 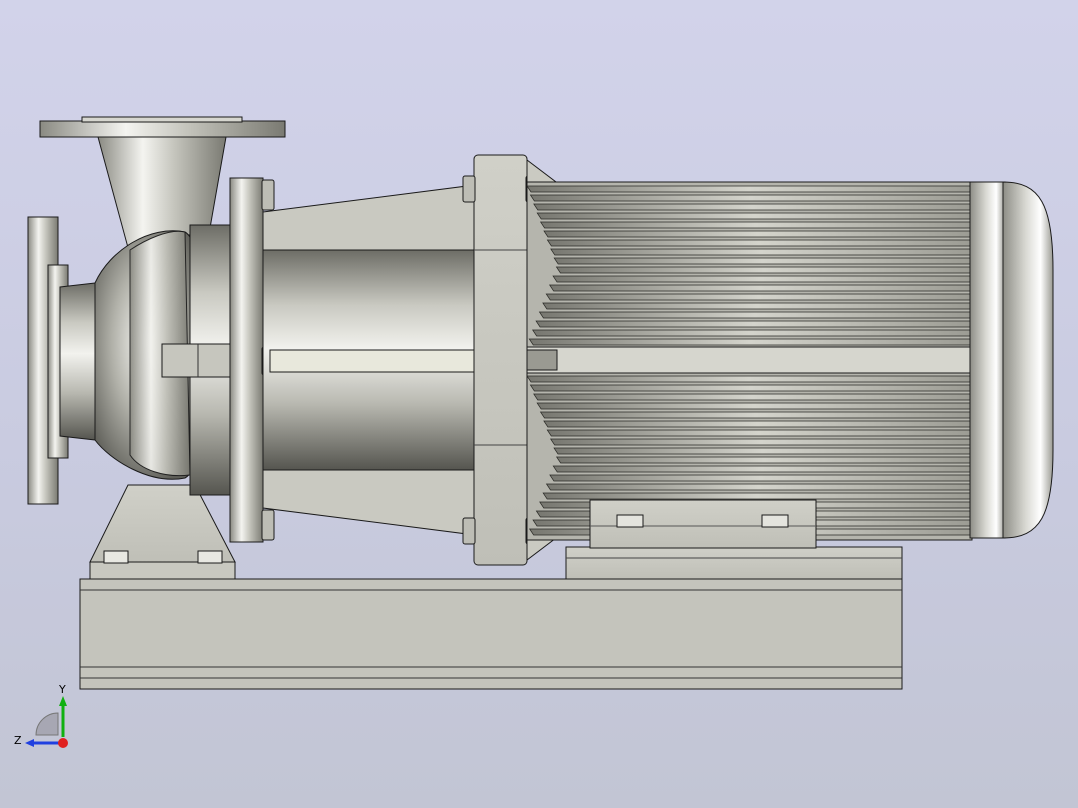 What do you see at coordinates (162, 532) in the screenshot?
I see `pump-foot` at bounding box center [162, 532].